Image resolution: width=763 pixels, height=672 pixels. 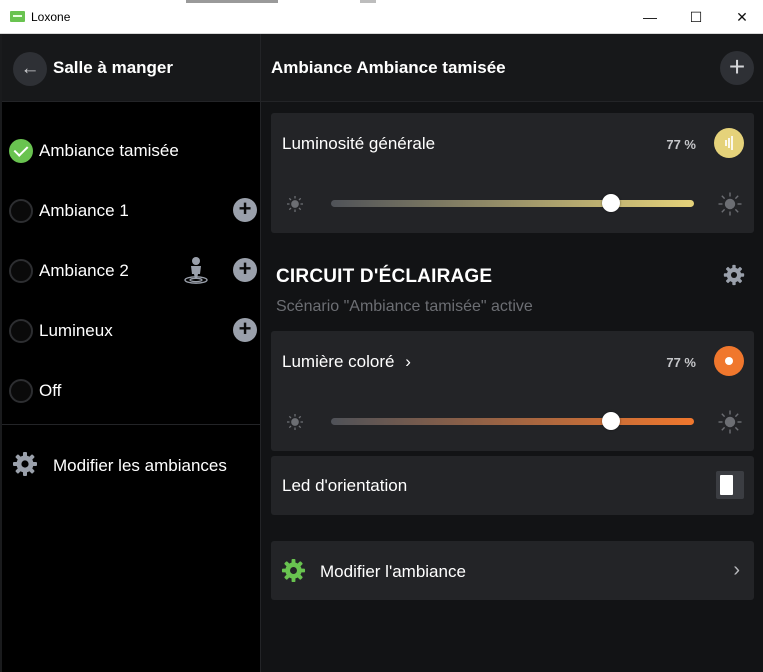 I want to click on scene-selected-check-icon, so click(x=21, y=151).